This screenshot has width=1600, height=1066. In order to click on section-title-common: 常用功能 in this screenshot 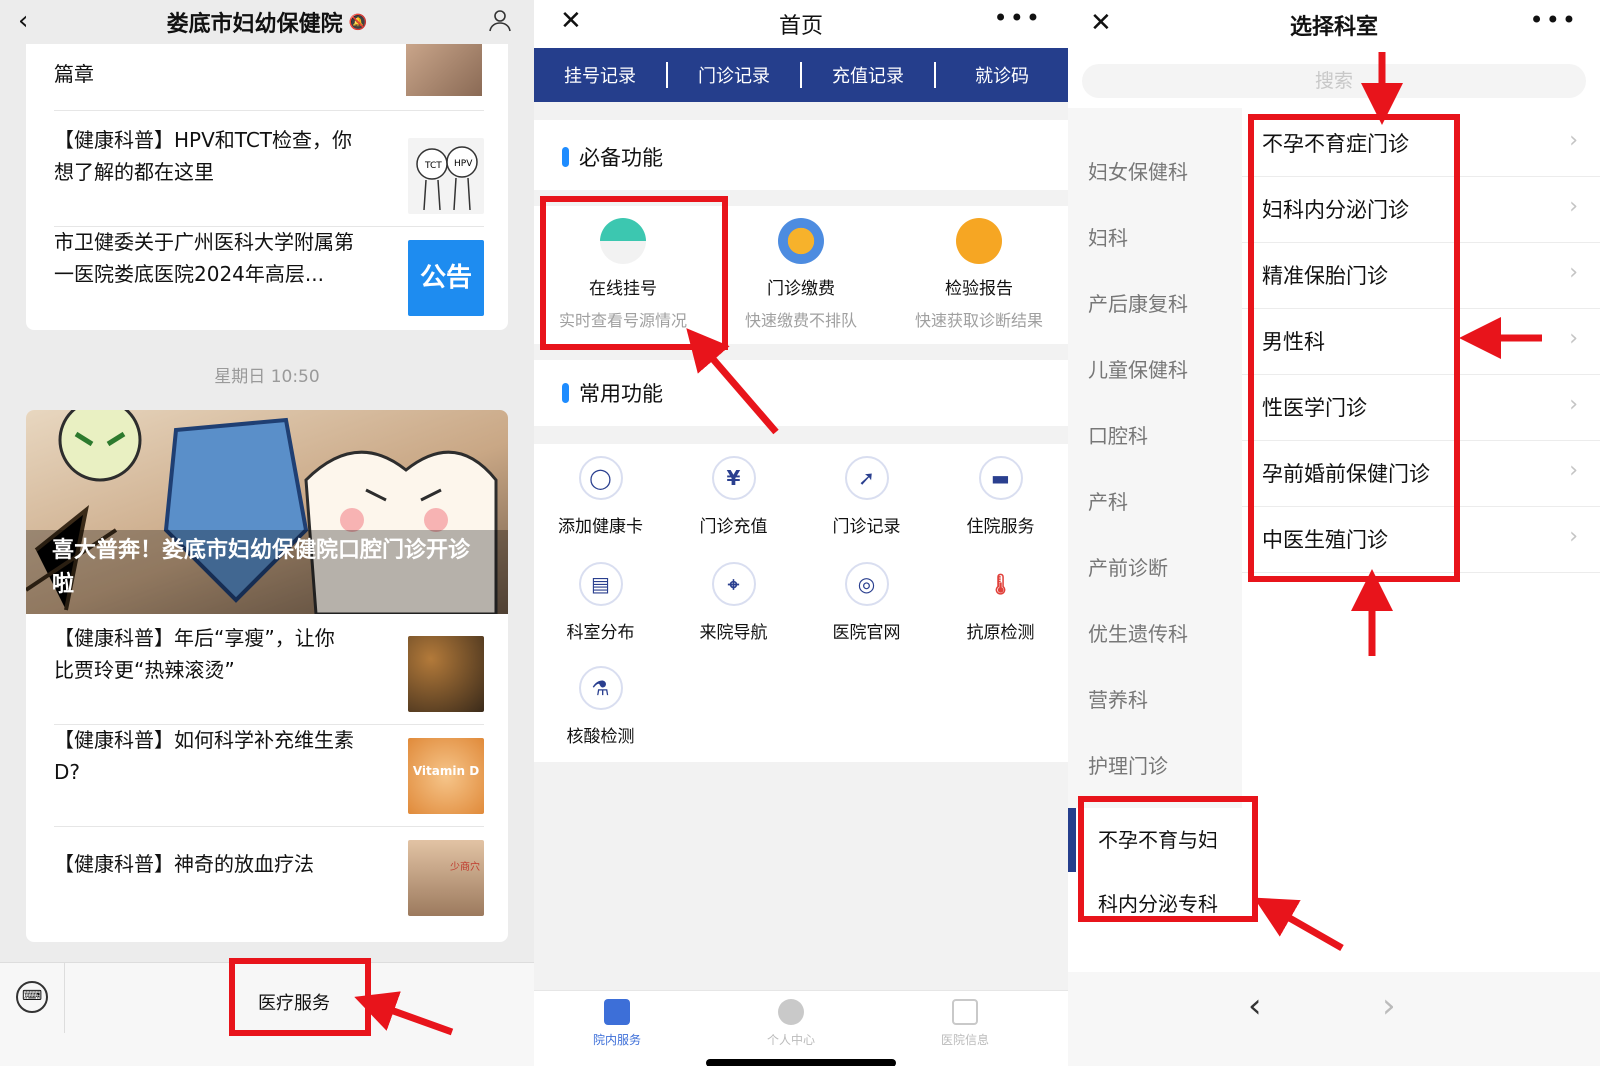, I will do `click(612, 393)`.